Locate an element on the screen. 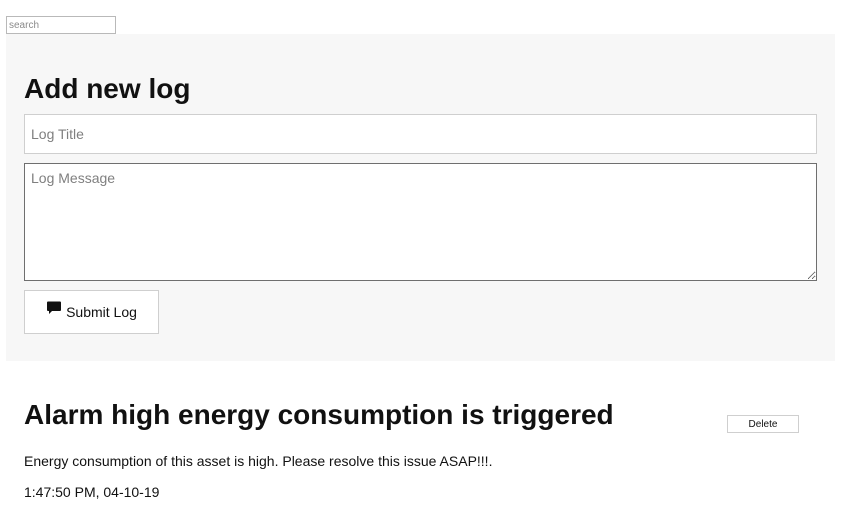  comment-icon is located at coordinates (54, 308).